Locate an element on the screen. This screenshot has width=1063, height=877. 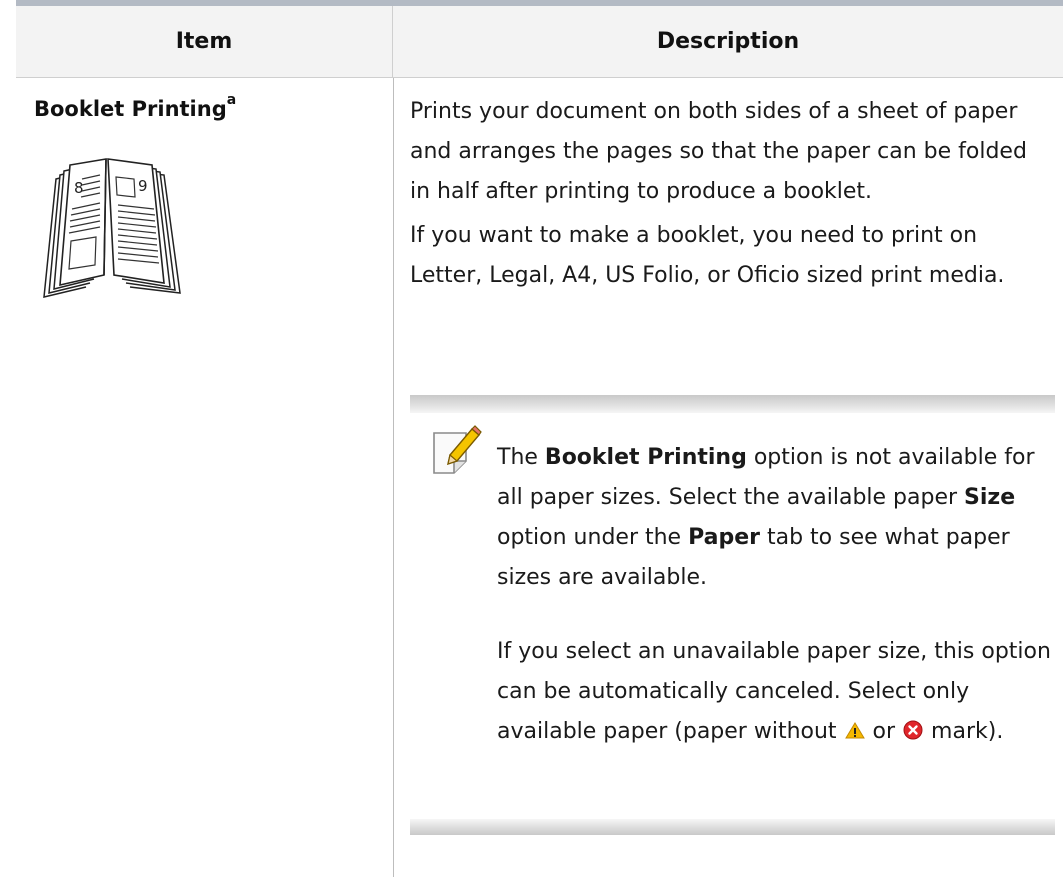
error-icon is located at coordinates (913, 730).